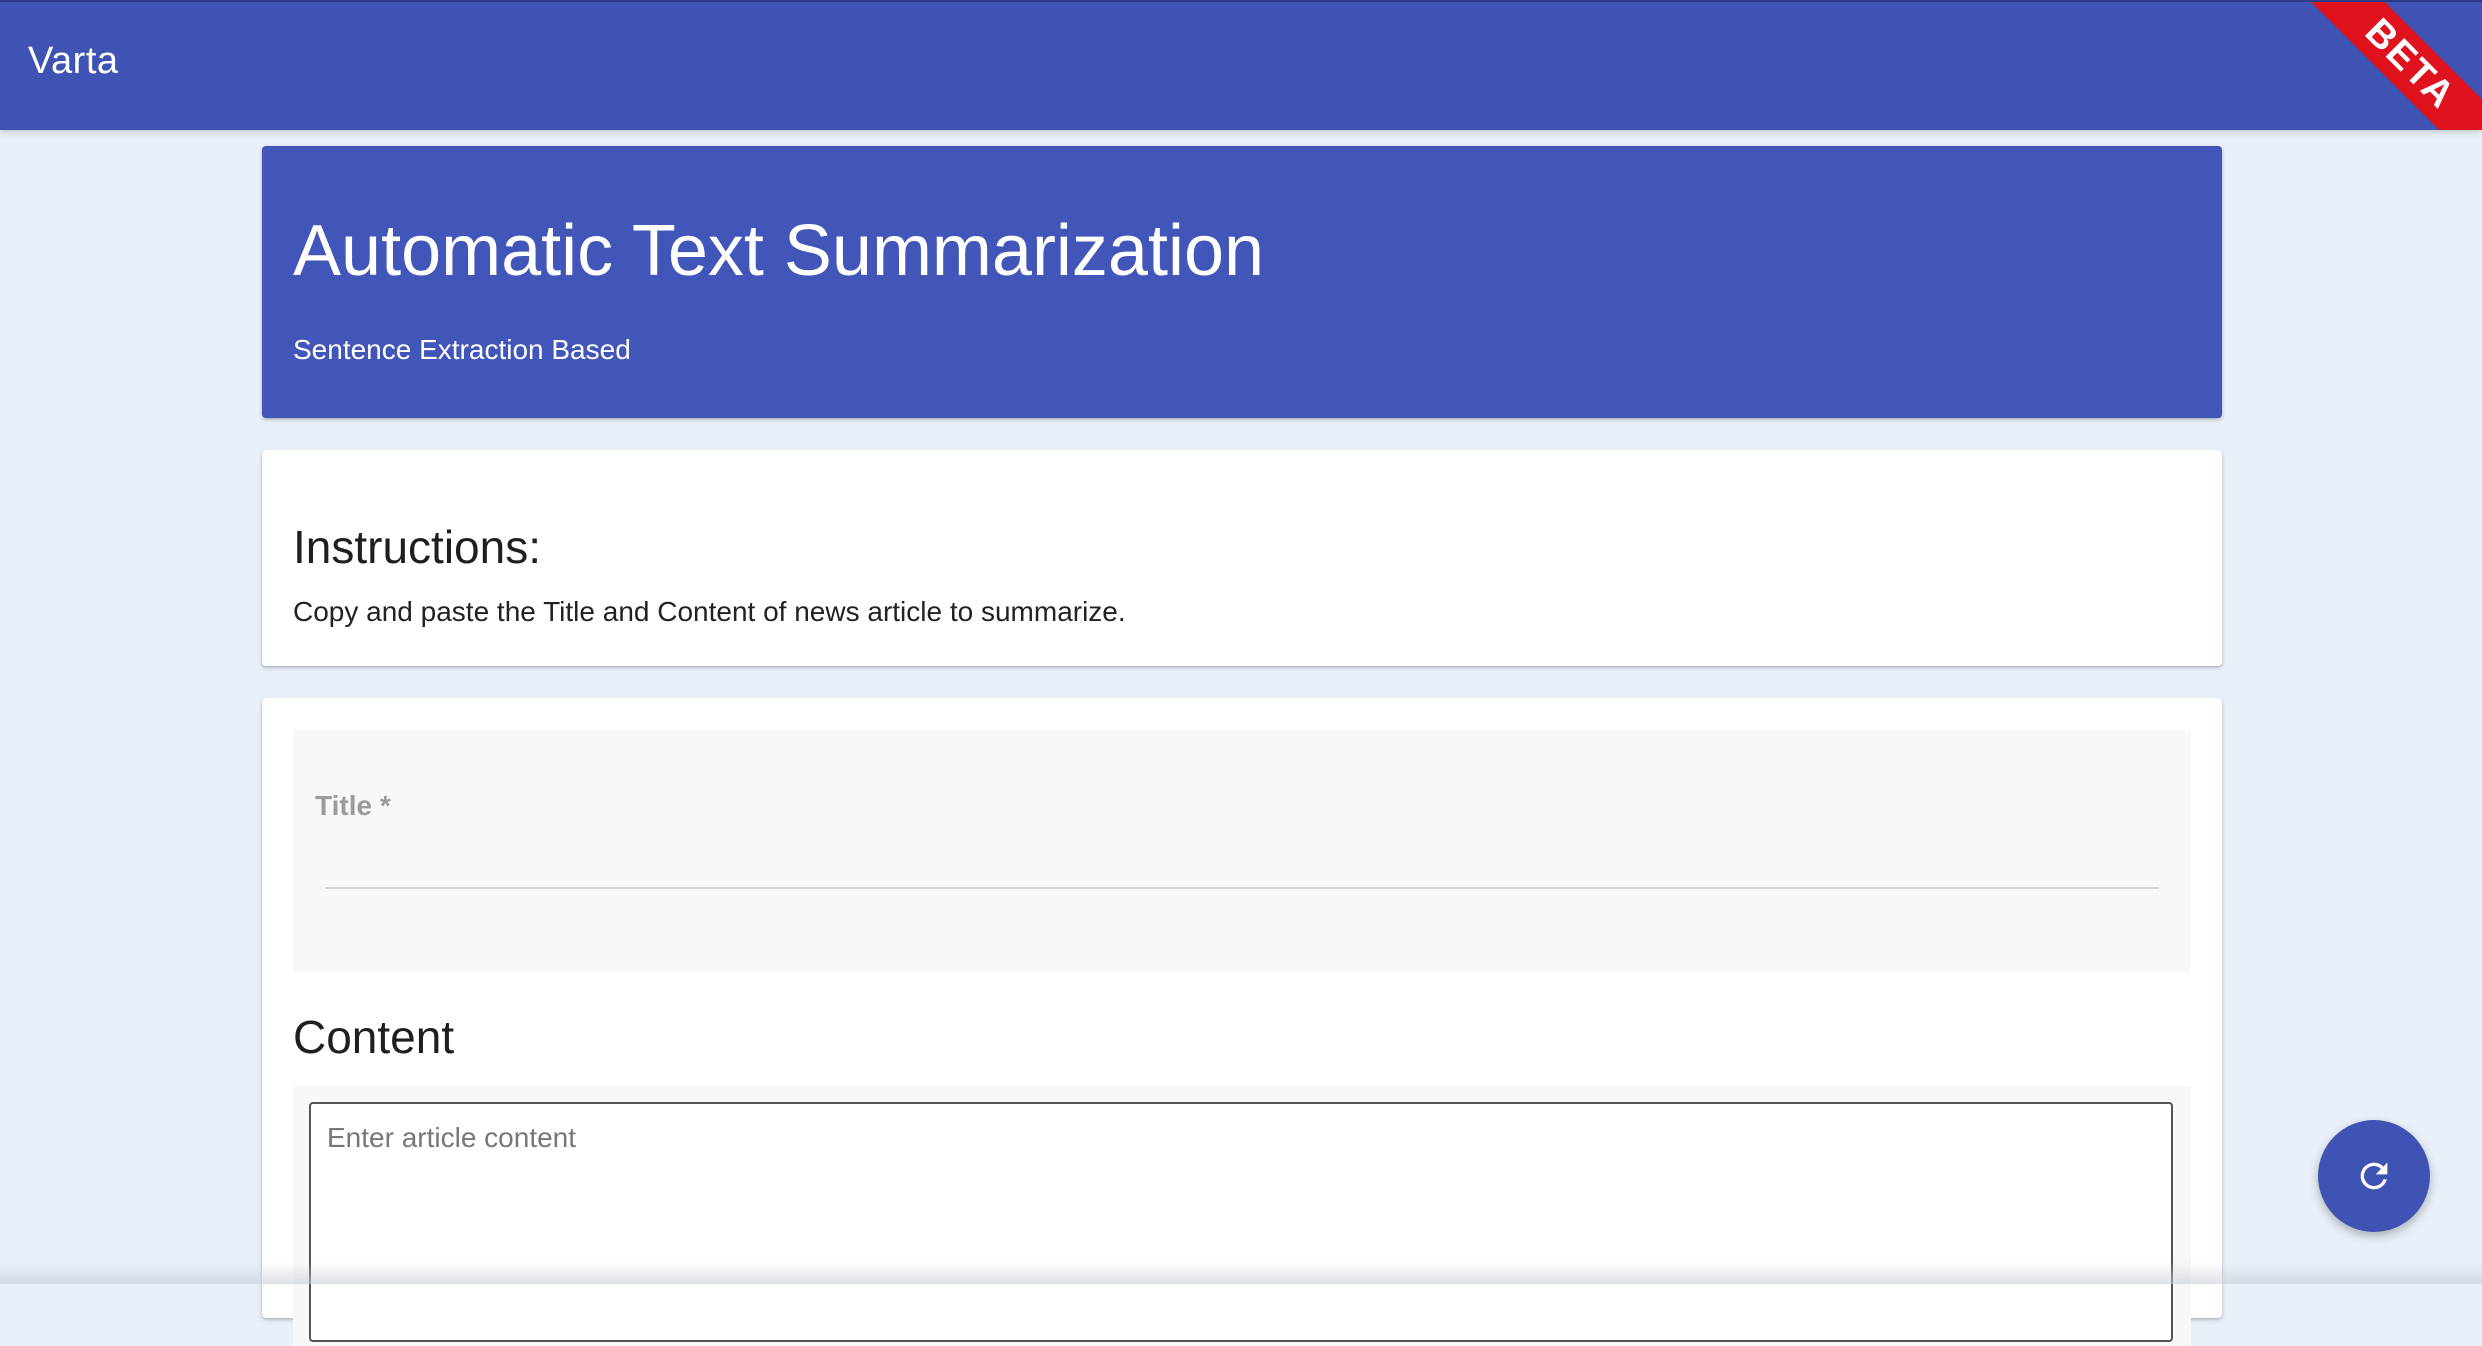  I want to click on beta-ribbon: BETA, so click(2390, 66).